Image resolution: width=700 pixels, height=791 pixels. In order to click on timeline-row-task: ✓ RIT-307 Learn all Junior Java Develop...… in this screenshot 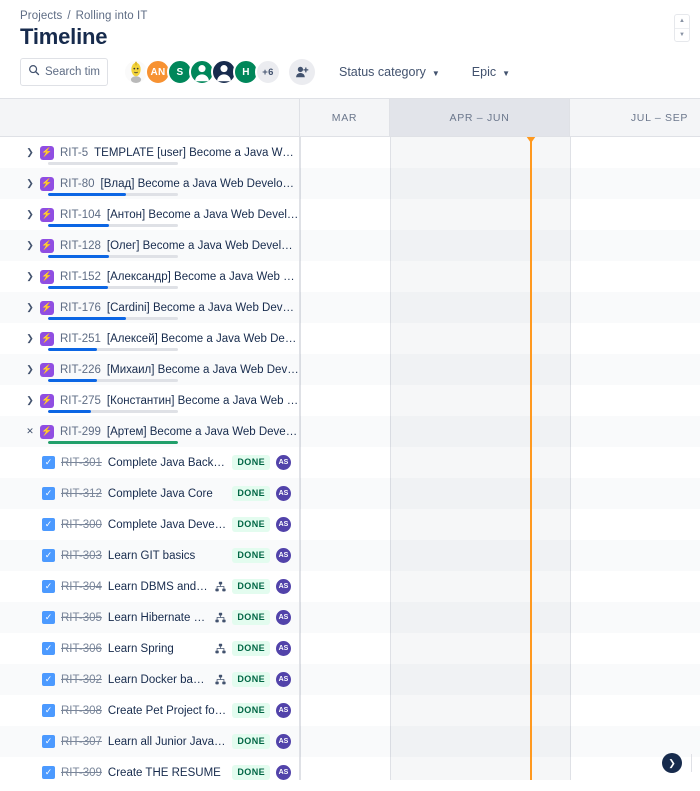, I will do `click(350, 741)`.